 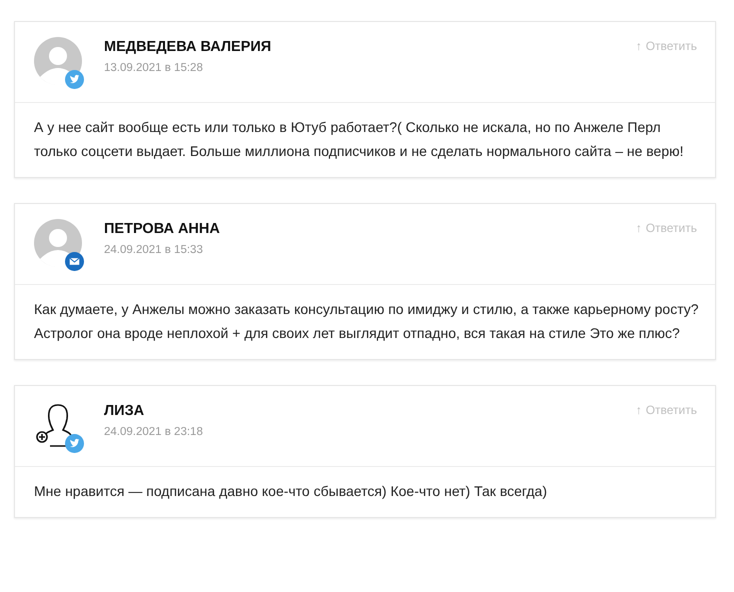 I want to click on author-name: МЕДВЕДЕВА ВАЛЕРИЯ, so click(x=188, y=47).